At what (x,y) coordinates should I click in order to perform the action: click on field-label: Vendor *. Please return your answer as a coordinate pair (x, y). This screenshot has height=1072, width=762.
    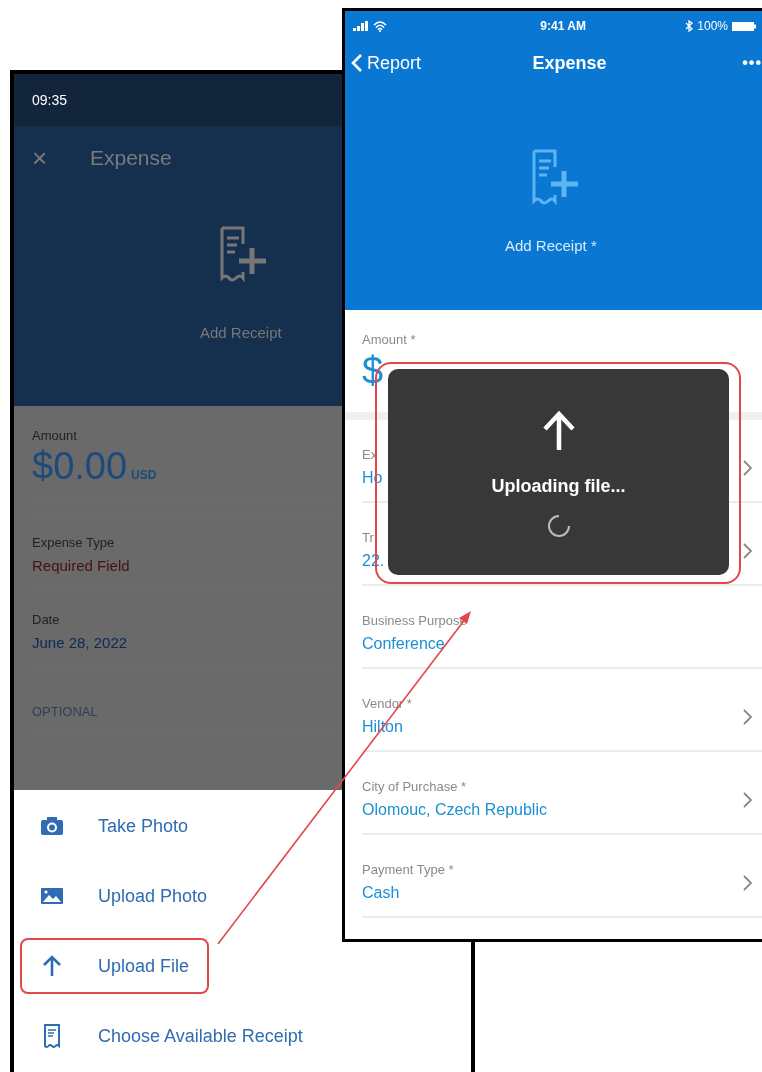
    Looking at the image, I should click on (387, 703).